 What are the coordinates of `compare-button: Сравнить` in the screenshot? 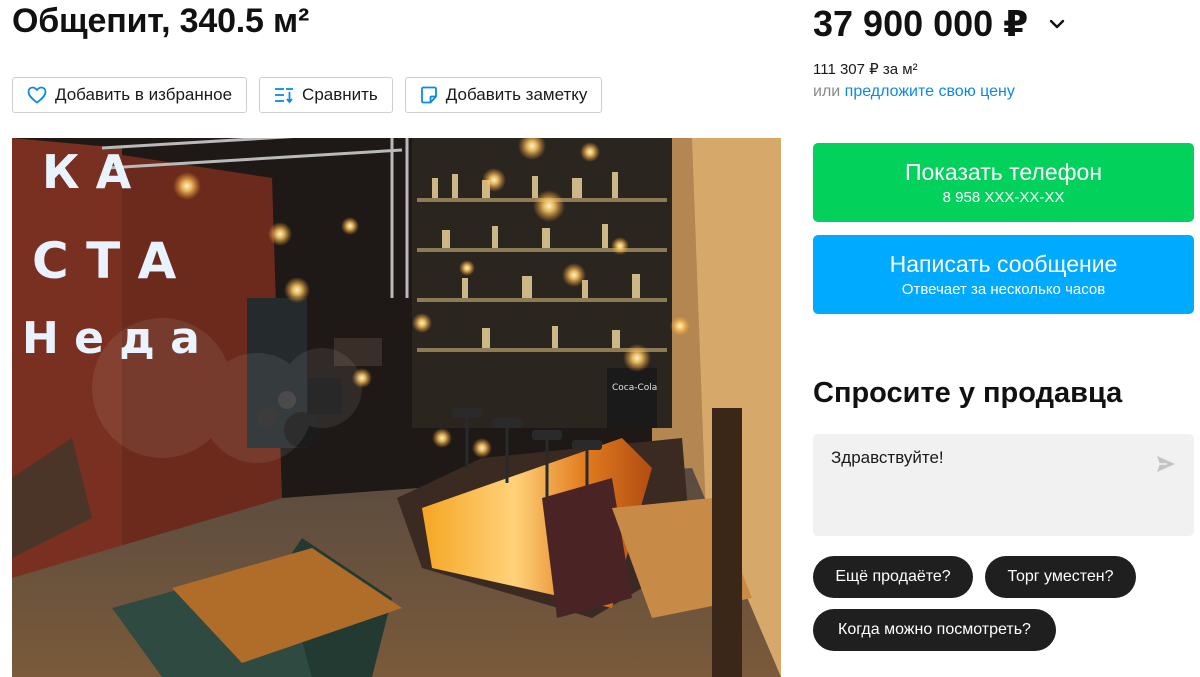 It's located at (326, 95).